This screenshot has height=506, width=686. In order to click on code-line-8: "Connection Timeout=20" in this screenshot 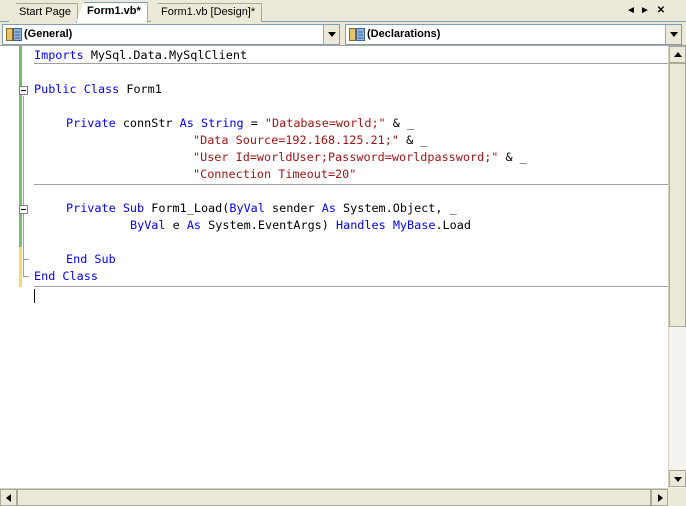, I will do `click(275, 174)`.